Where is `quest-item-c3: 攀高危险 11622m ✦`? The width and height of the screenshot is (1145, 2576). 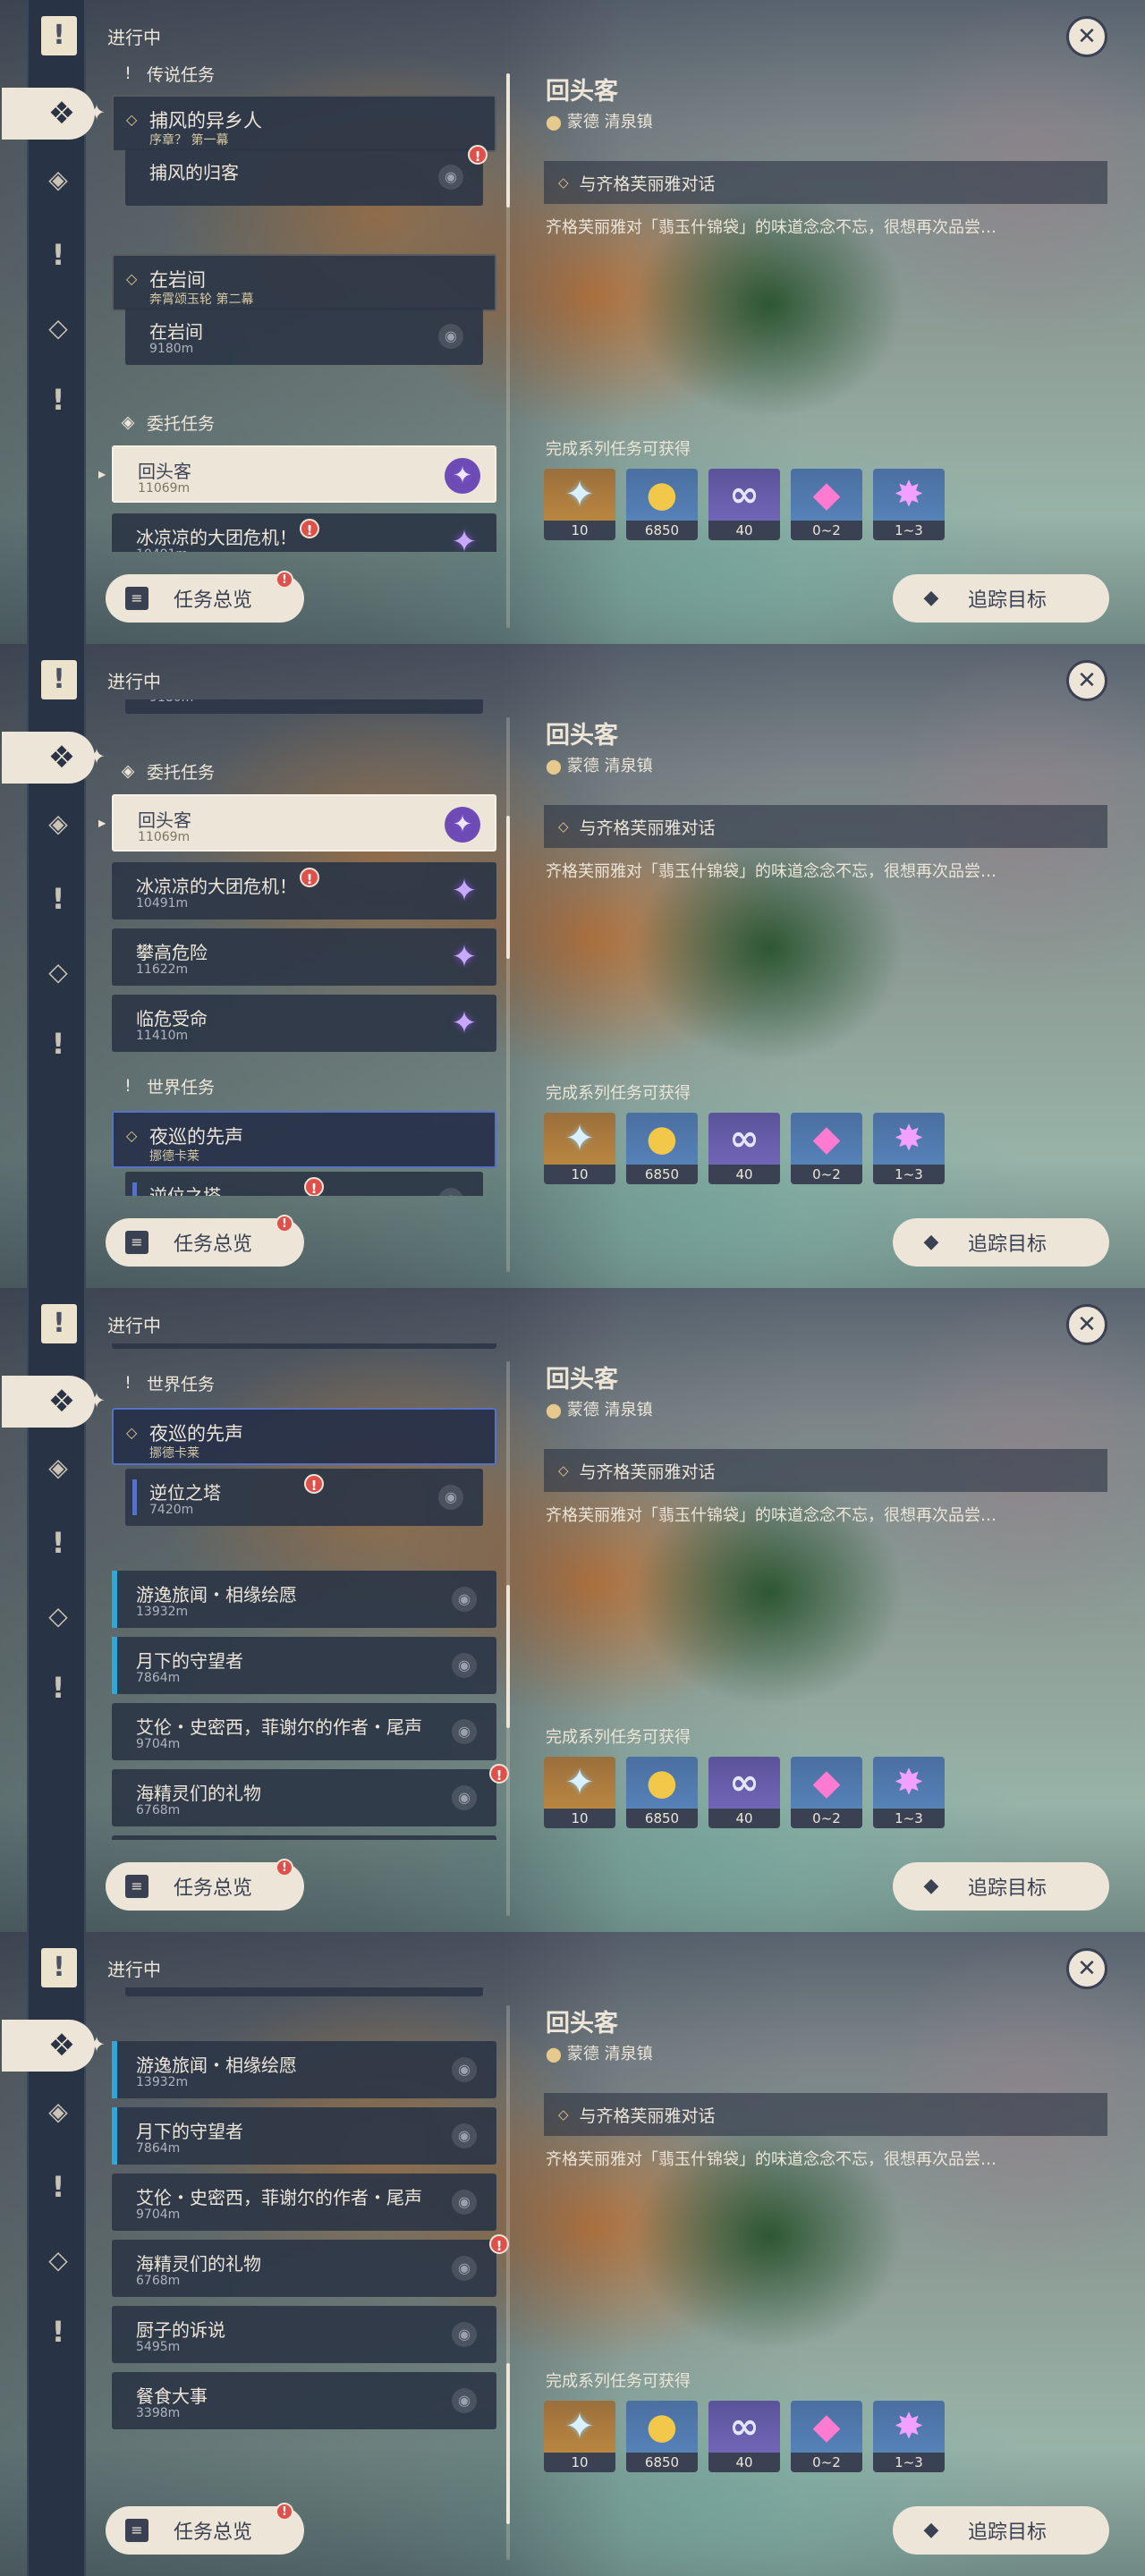
quest-item-c3: 攀高危险 11622m ✦ is located at coordinates (304, 957).